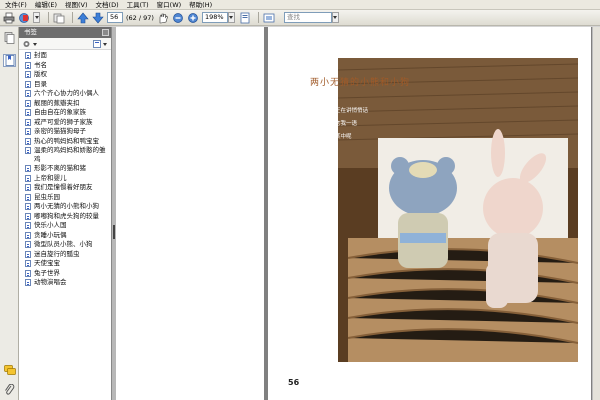 This screenshot has height=400, width=600. I want to click on bookmark-item: 形影不离的猫和猪, so click(68, 168).